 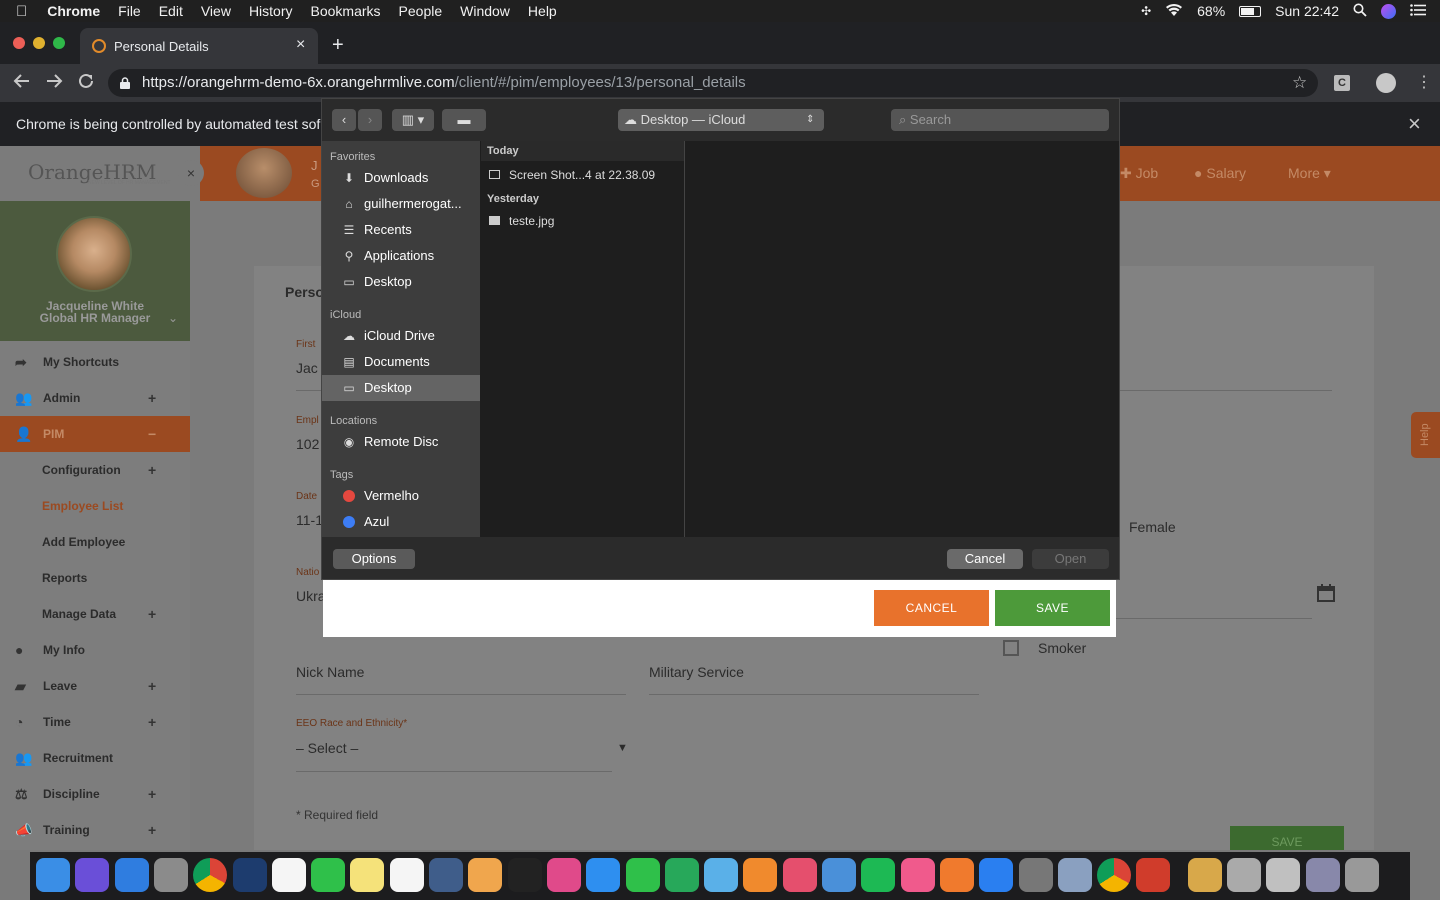 What do you see at coordinates (681, 875) in the screenshot?
I see `numbers-icon` at bounding box center [681, 875].